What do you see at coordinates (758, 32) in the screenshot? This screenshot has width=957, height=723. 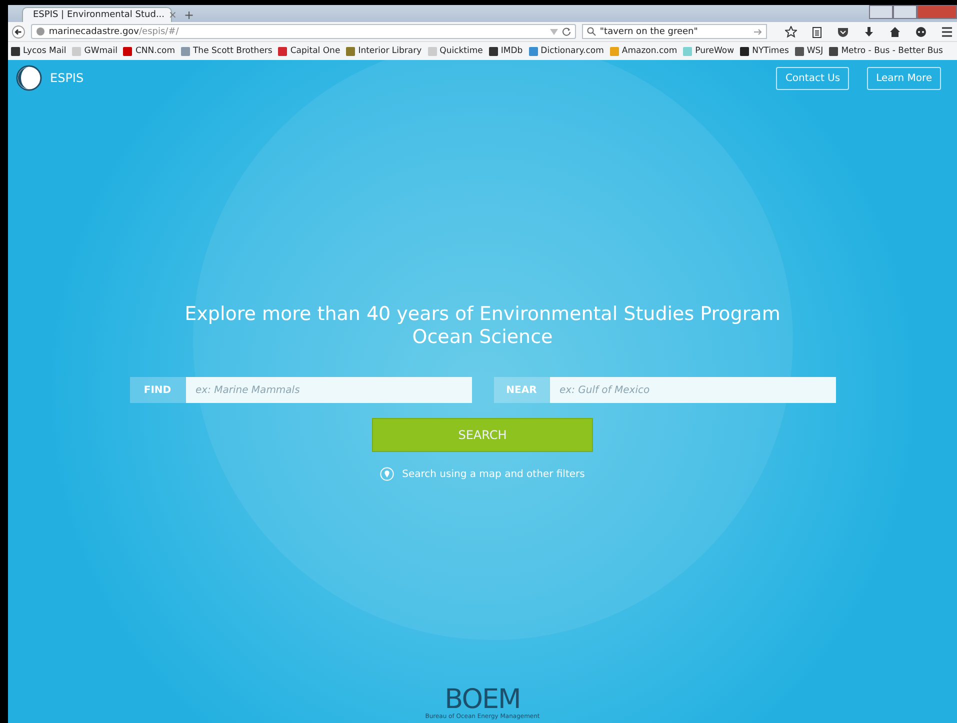 I see `arrow-icon` at bounding box center [758, 32].